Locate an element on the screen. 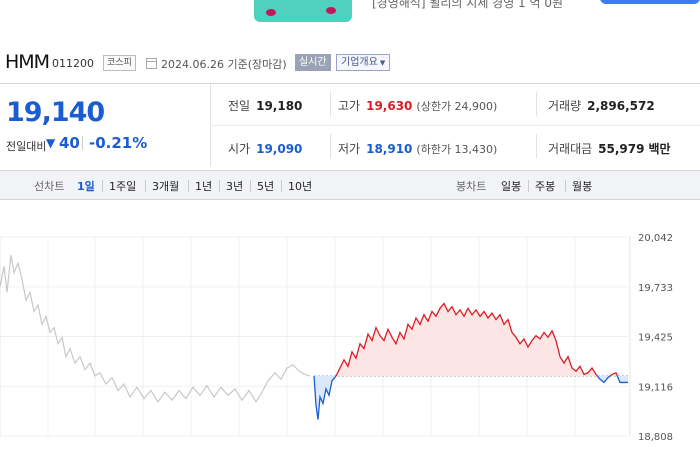 The image size is (700, 450). candle-chart-label: 봉차트 is located at coordinates (471, 186).